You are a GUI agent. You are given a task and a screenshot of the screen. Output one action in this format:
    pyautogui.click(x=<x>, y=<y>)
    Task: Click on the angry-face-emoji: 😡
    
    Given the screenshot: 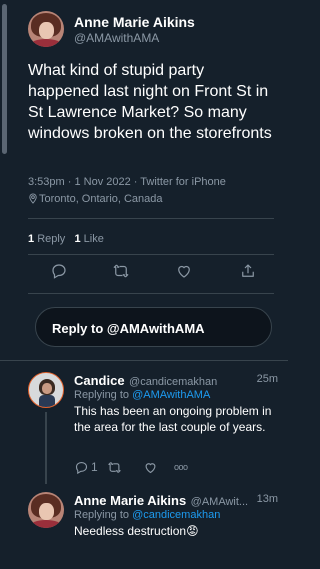 What is the action you would take?
    pyautogui.click(x=192, y=531)
    